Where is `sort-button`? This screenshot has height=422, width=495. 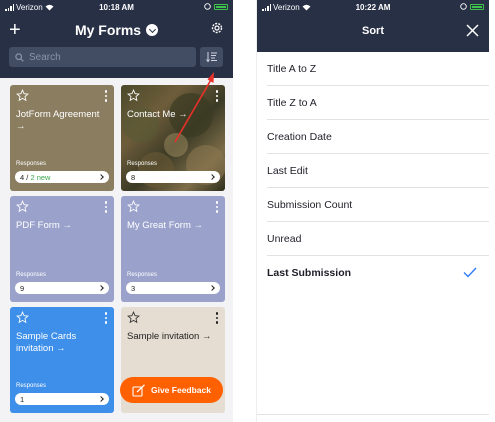
sort-button is located at coordinates (211, 57).